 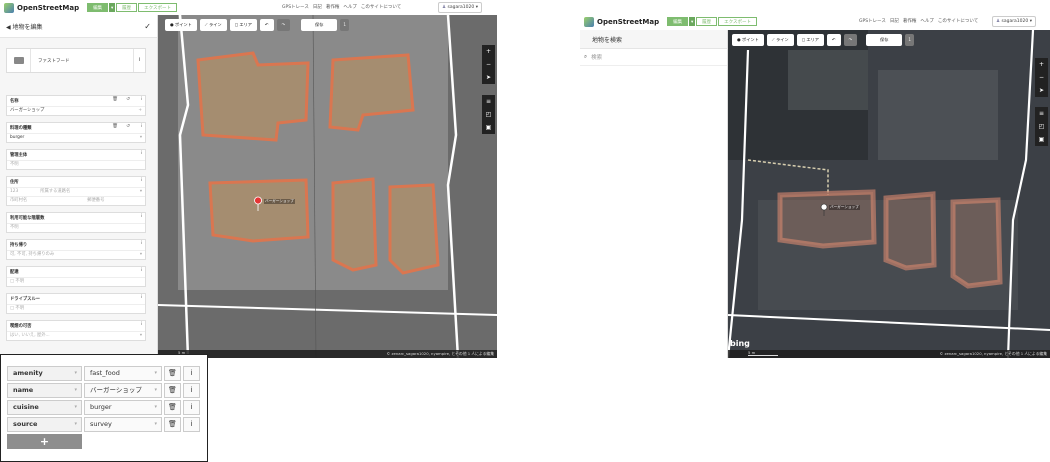 I want to click on field-delete-icon: 🗑, so click(x=115, y=99).